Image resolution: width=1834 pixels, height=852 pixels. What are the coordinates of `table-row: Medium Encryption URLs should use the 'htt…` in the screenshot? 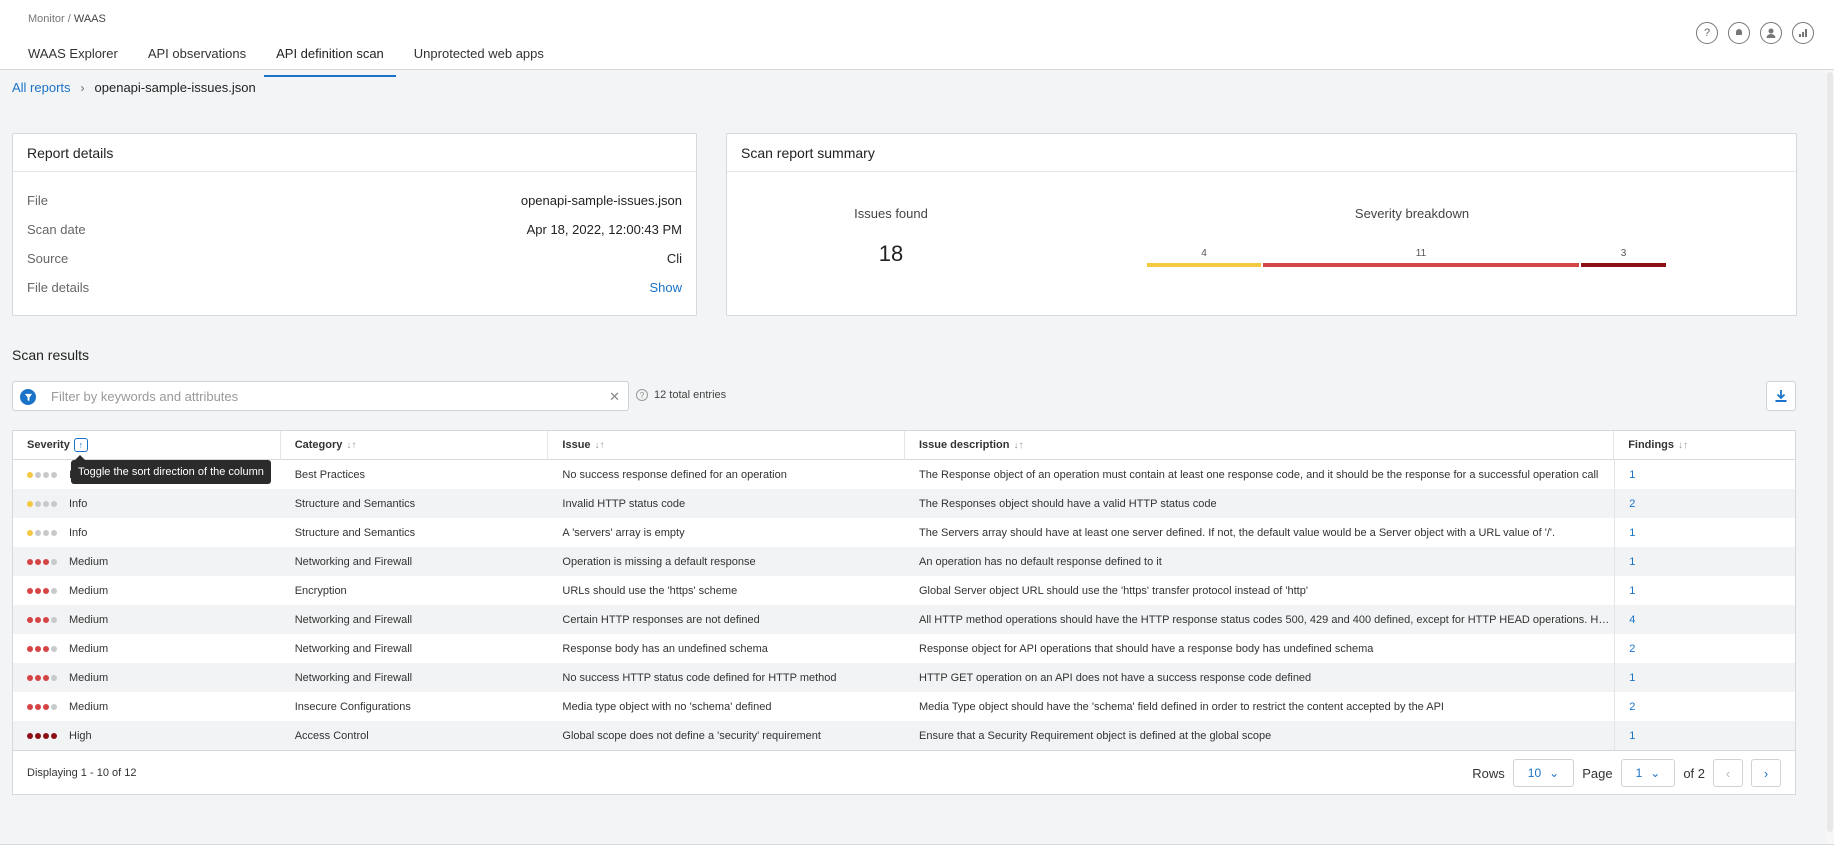 It's located at (904, 590).